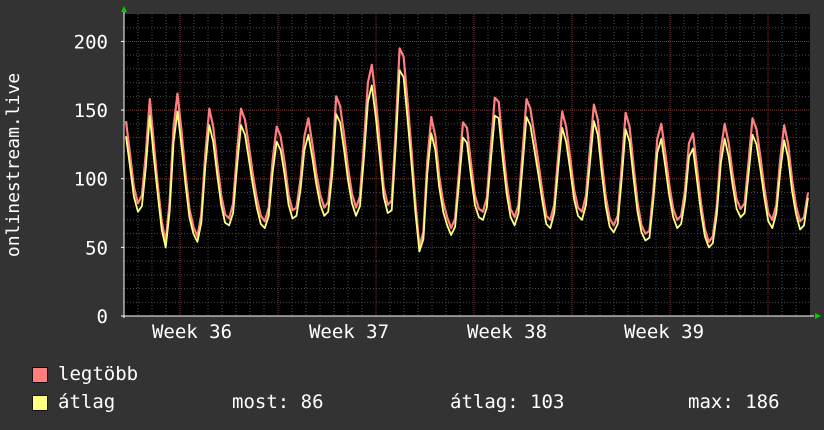  Describe the element at coordinates (349, 332) in the screenshot. I see `x-tick-label: Week 37` at that location.